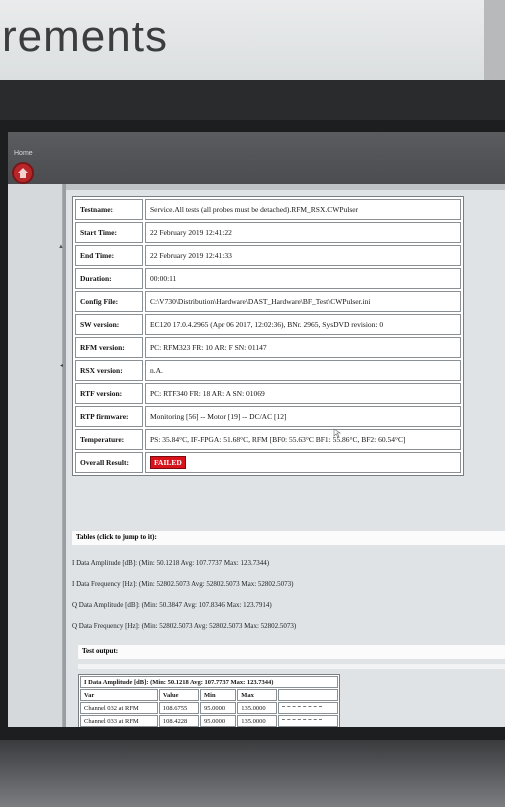 The width and height of the screenshot is (505, 807). Describe the element at coordinates (257, 695) in the screenshot. I see `amp-header-cell: Max` at that location.